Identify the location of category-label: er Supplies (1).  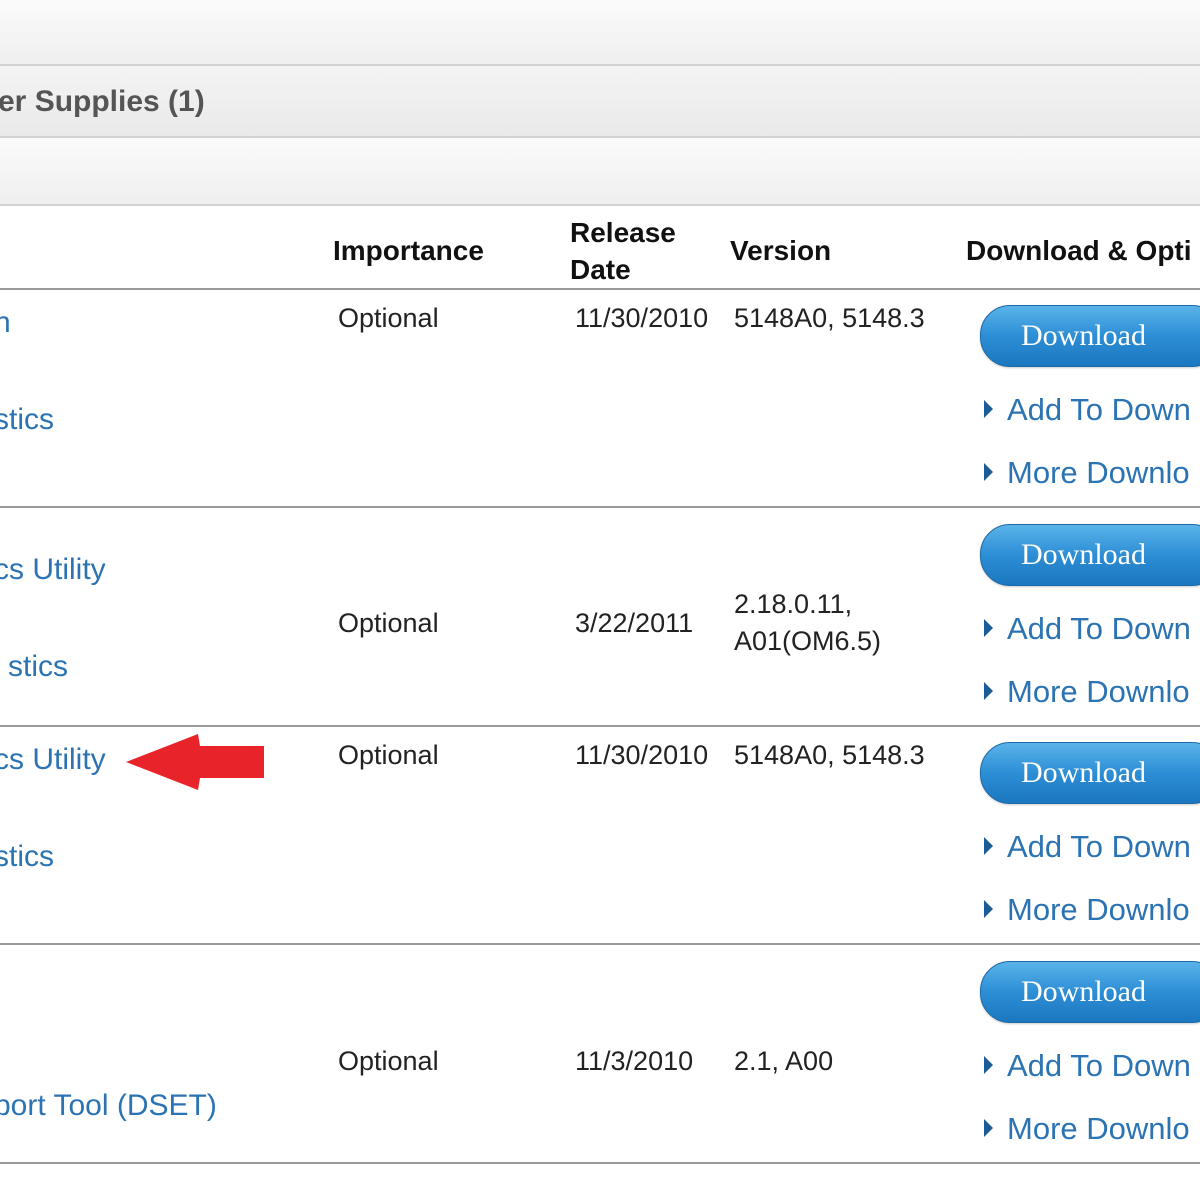
(102, 102).